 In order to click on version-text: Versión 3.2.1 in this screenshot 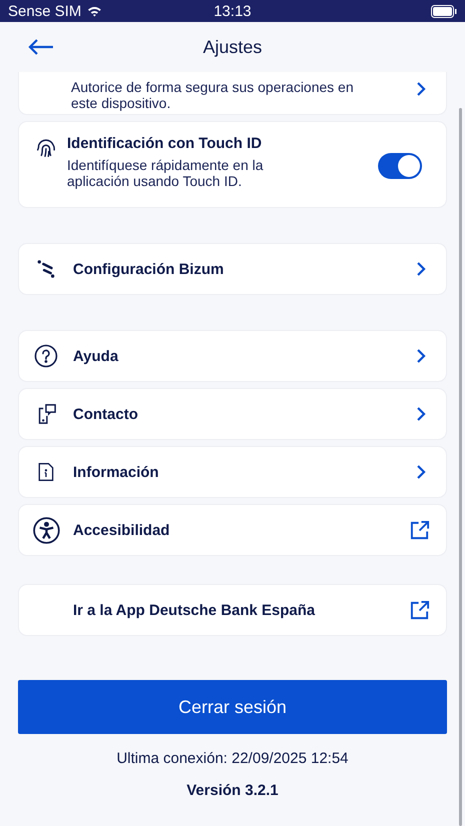, I will do `click(232, 790)`.